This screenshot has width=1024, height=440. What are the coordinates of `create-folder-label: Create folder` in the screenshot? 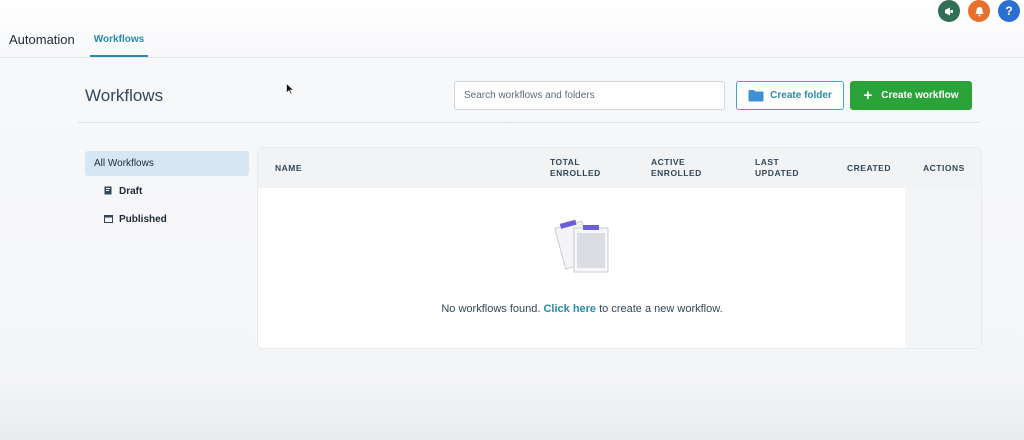 It's located at (801, 95).